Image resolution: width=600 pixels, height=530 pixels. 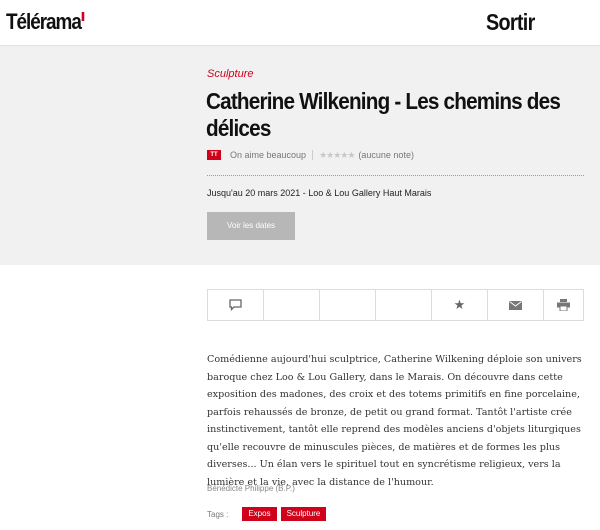 I want to click on comment-icon, so click(x=235, y=305).